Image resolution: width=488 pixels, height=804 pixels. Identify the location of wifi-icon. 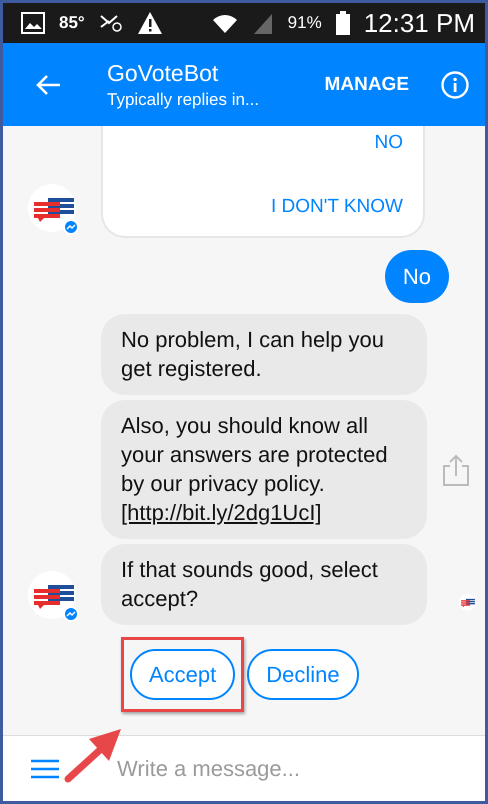
(225, 23).